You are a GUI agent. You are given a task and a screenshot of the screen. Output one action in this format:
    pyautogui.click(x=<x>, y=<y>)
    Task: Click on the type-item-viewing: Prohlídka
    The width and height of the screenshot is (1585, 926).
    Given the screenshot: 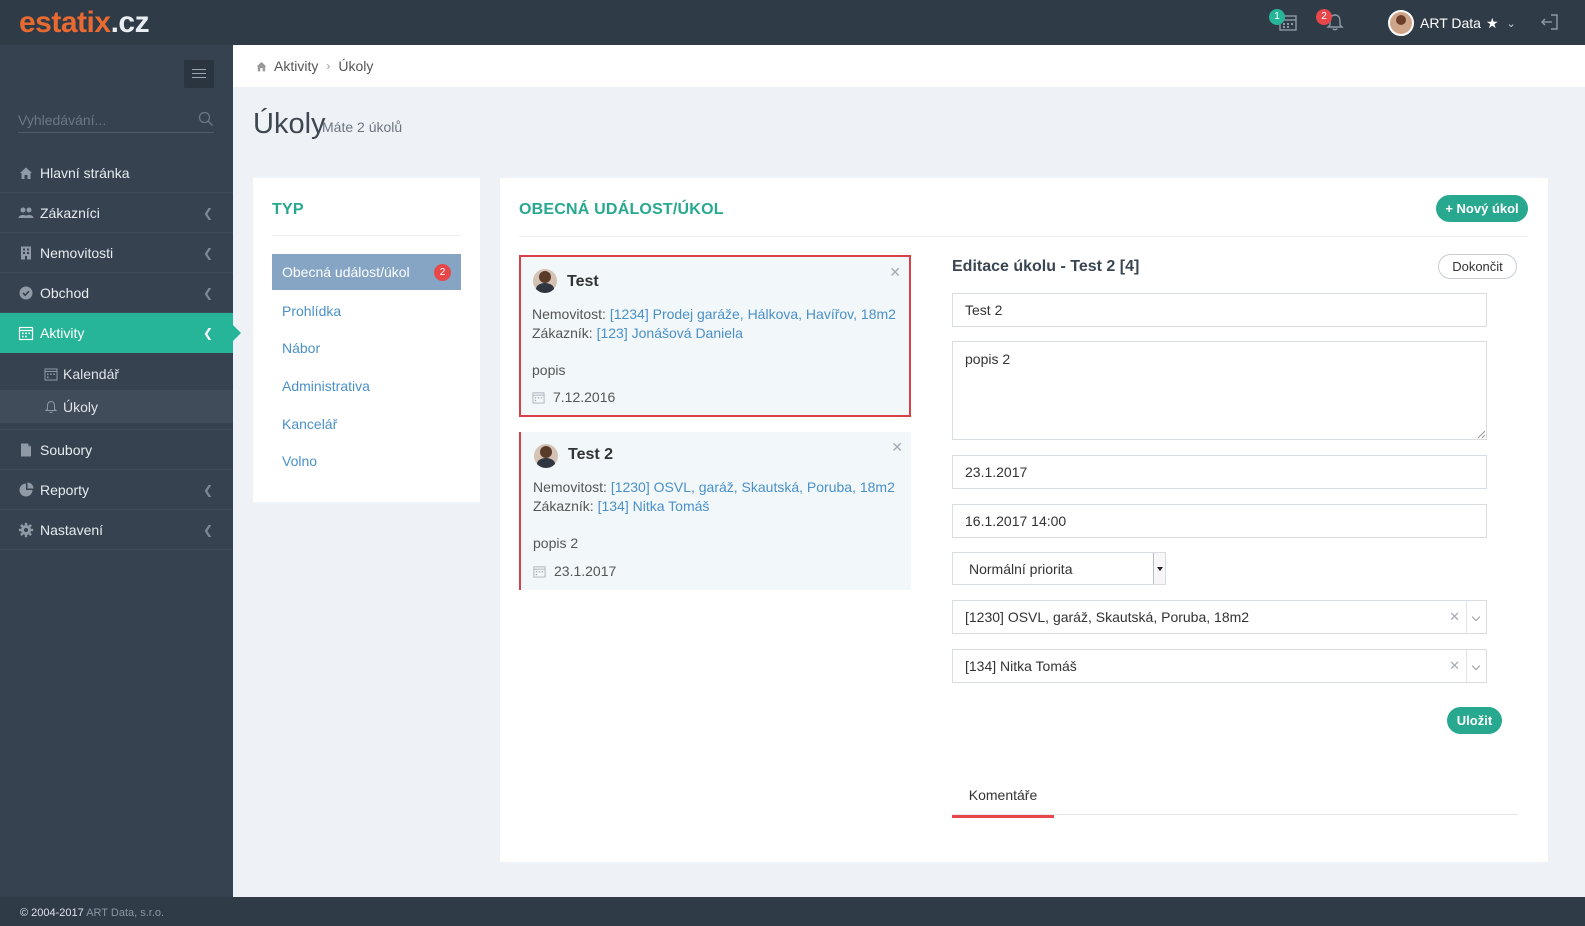 What is the action you would take?
    pyautogui.click(x=366, y=311)
    